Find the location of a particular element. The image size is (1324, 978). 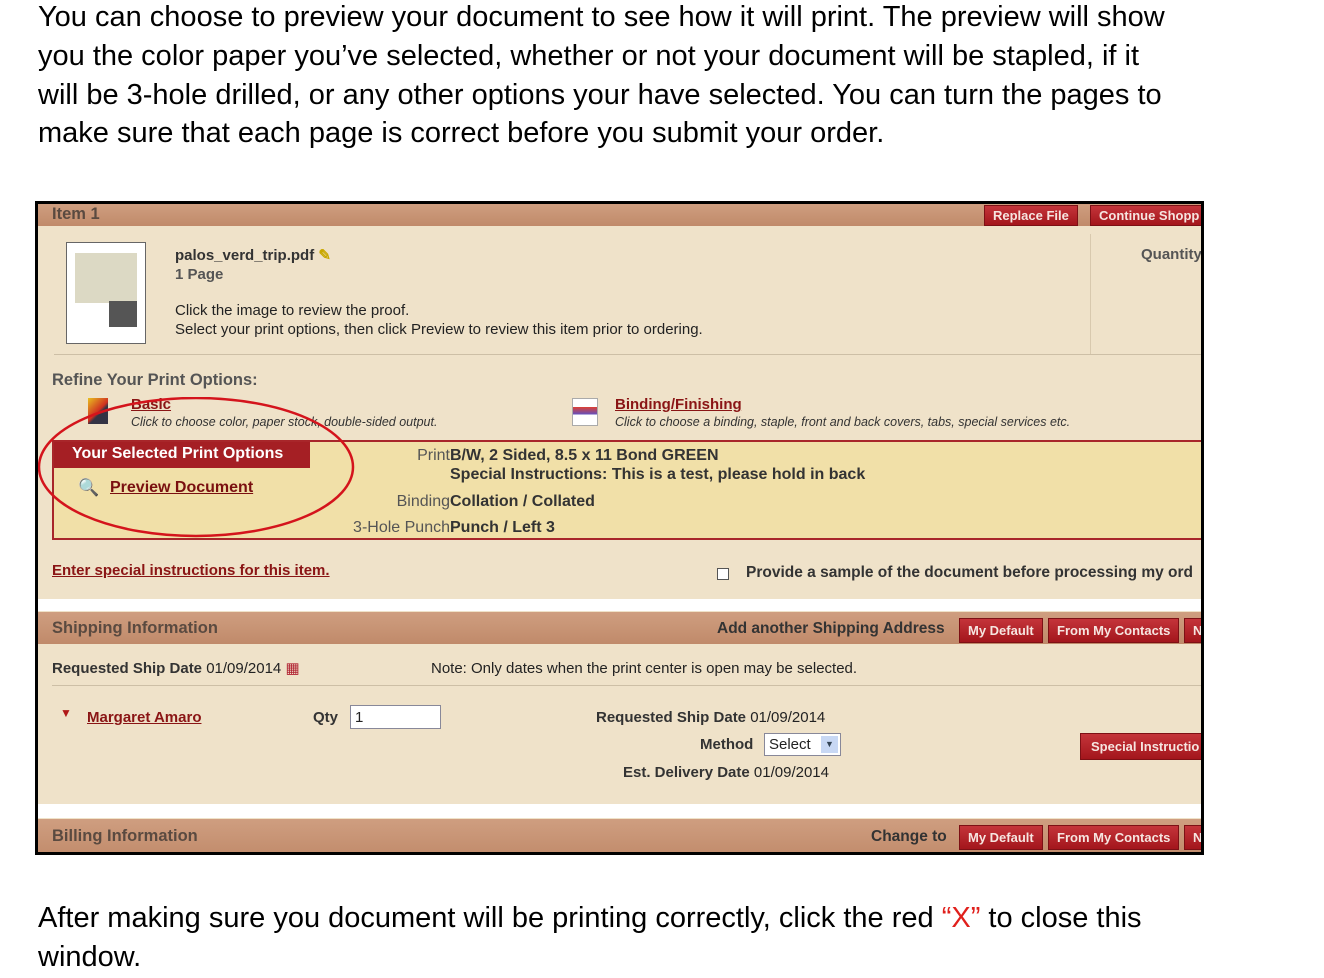

ship-date-value: 01/09/2014 is located at coordinates (244, 668).